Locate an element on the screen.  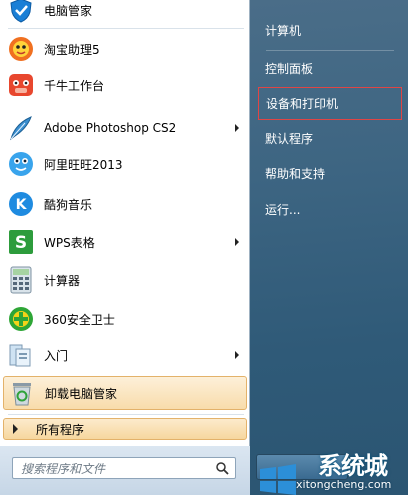
360-safe-guard-icon is located at coordinates (21, 319).